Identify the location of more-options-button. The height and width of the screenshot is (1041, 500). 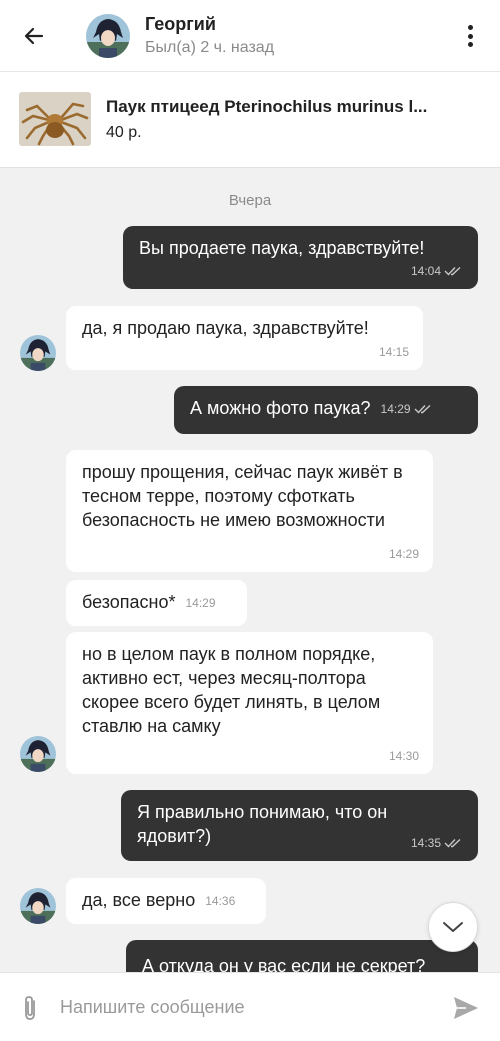
(470, 36).